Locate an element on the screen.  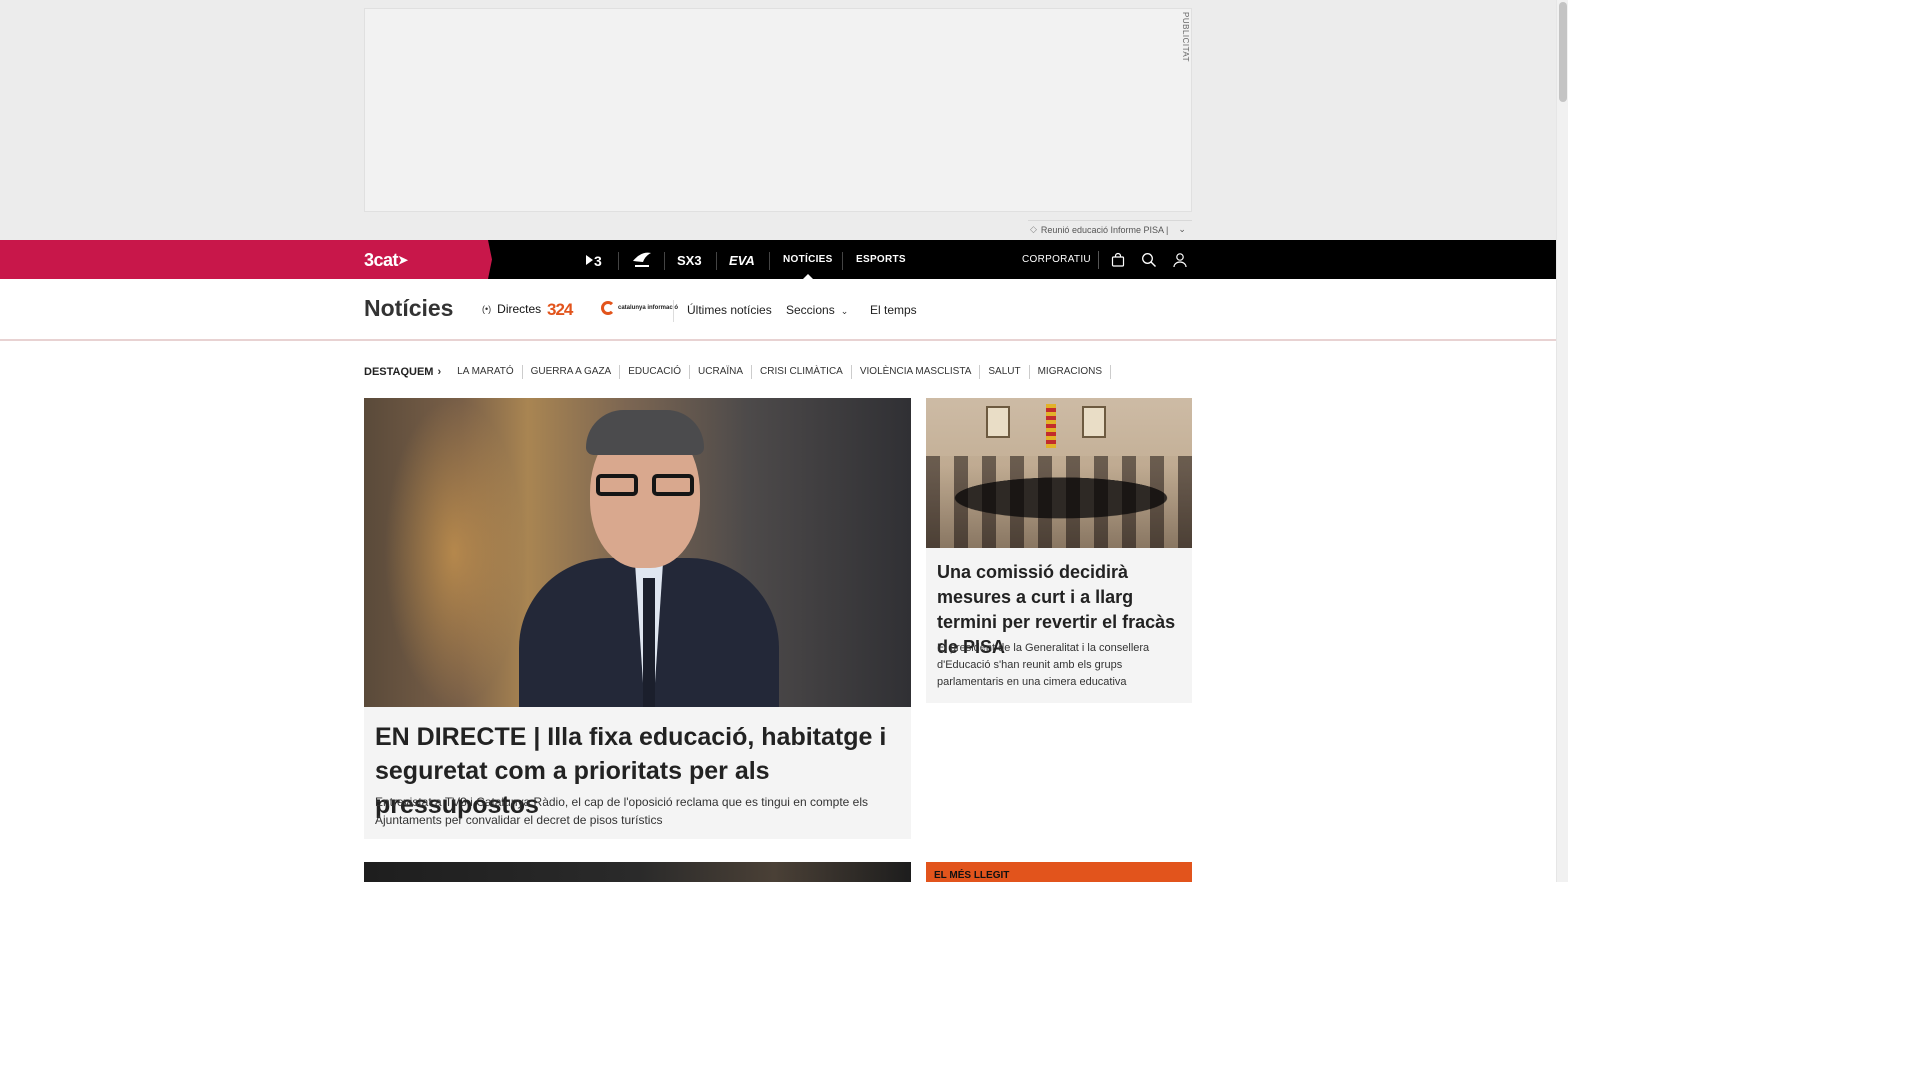
search-icon is located at coordinates (1149, 260).